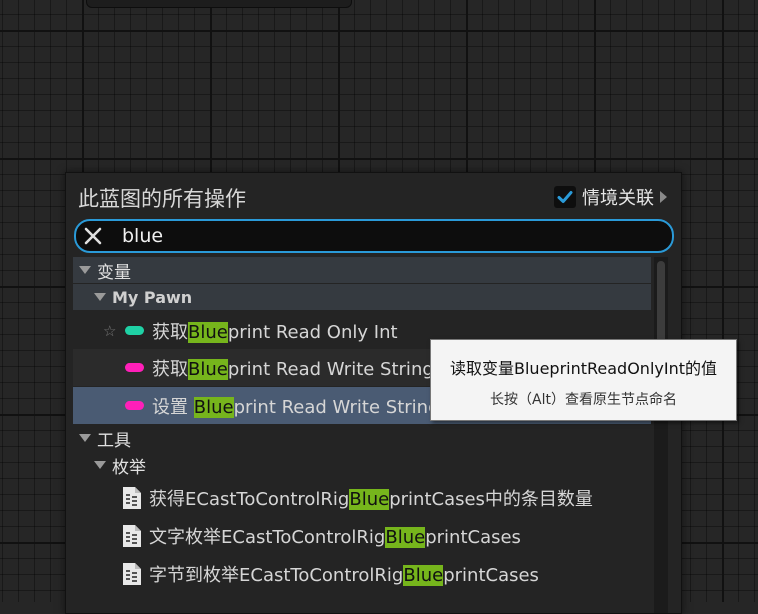 The image size is (758, 614). Describe the element at coordinates (114, 440) in the screenshot. I see `category-label: 工具` at that location.